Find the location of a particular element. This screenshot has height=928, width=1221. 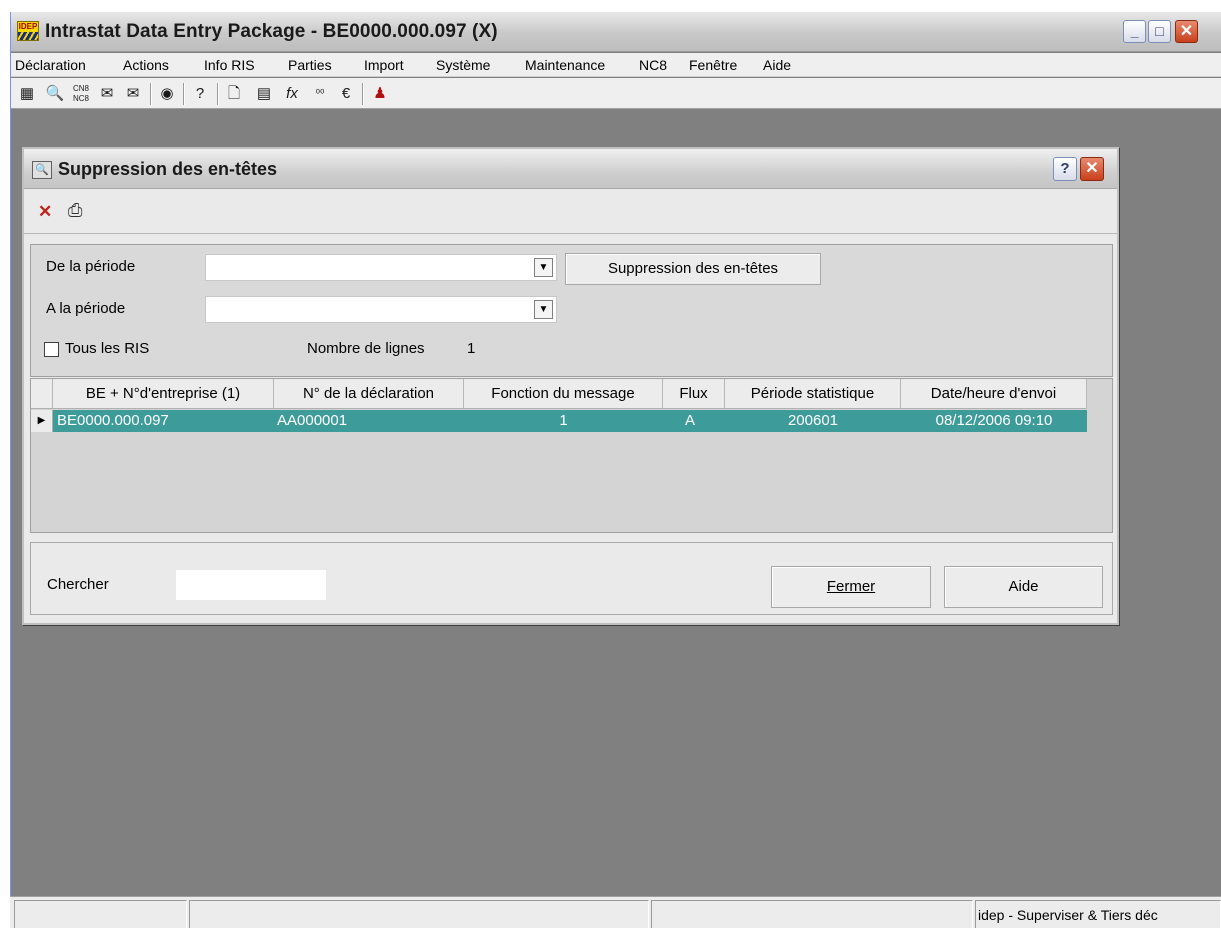

envelope-import-icon: ✉ is located at coordinates (107, 94).